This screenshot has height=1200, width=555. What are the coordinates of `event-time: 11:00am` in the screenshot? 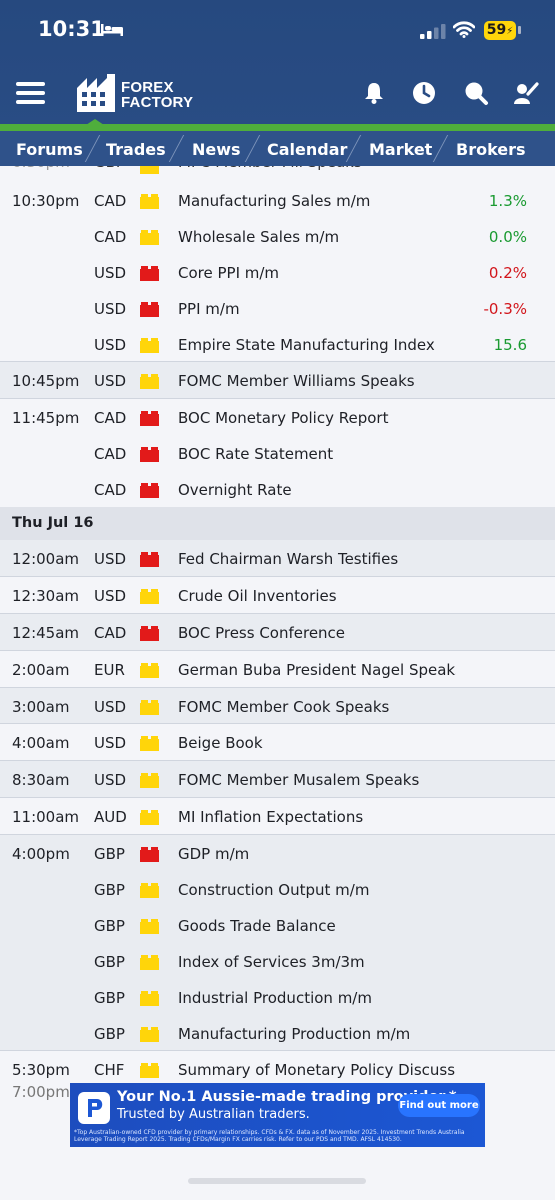 It's located at (46, 817).